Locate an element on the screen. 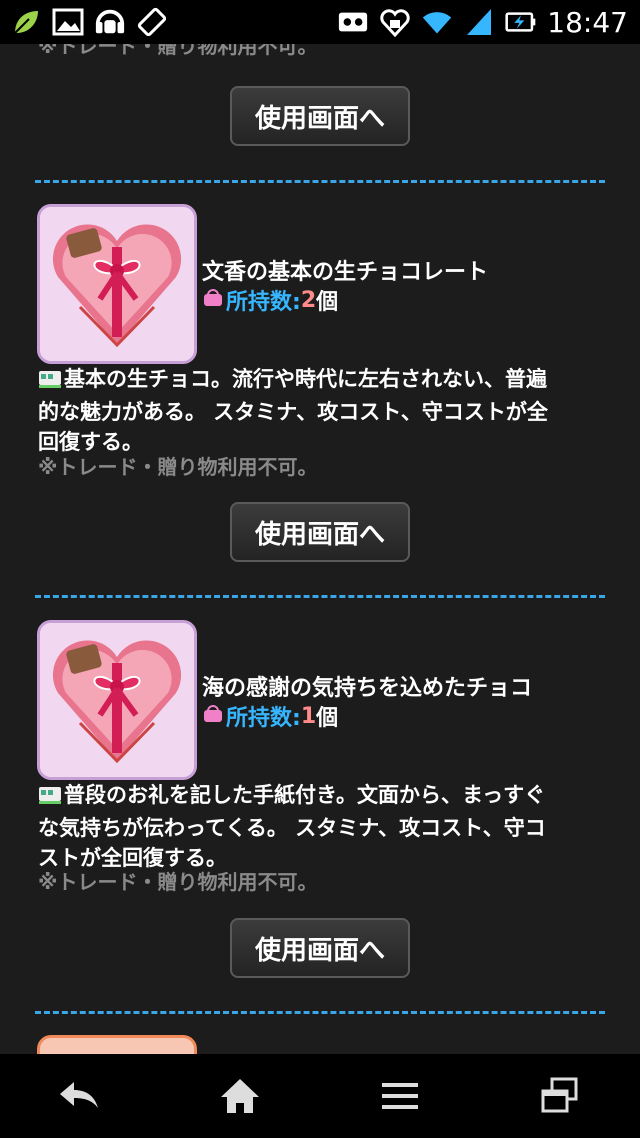  menu-icon is located at coordinates (400, 1096).